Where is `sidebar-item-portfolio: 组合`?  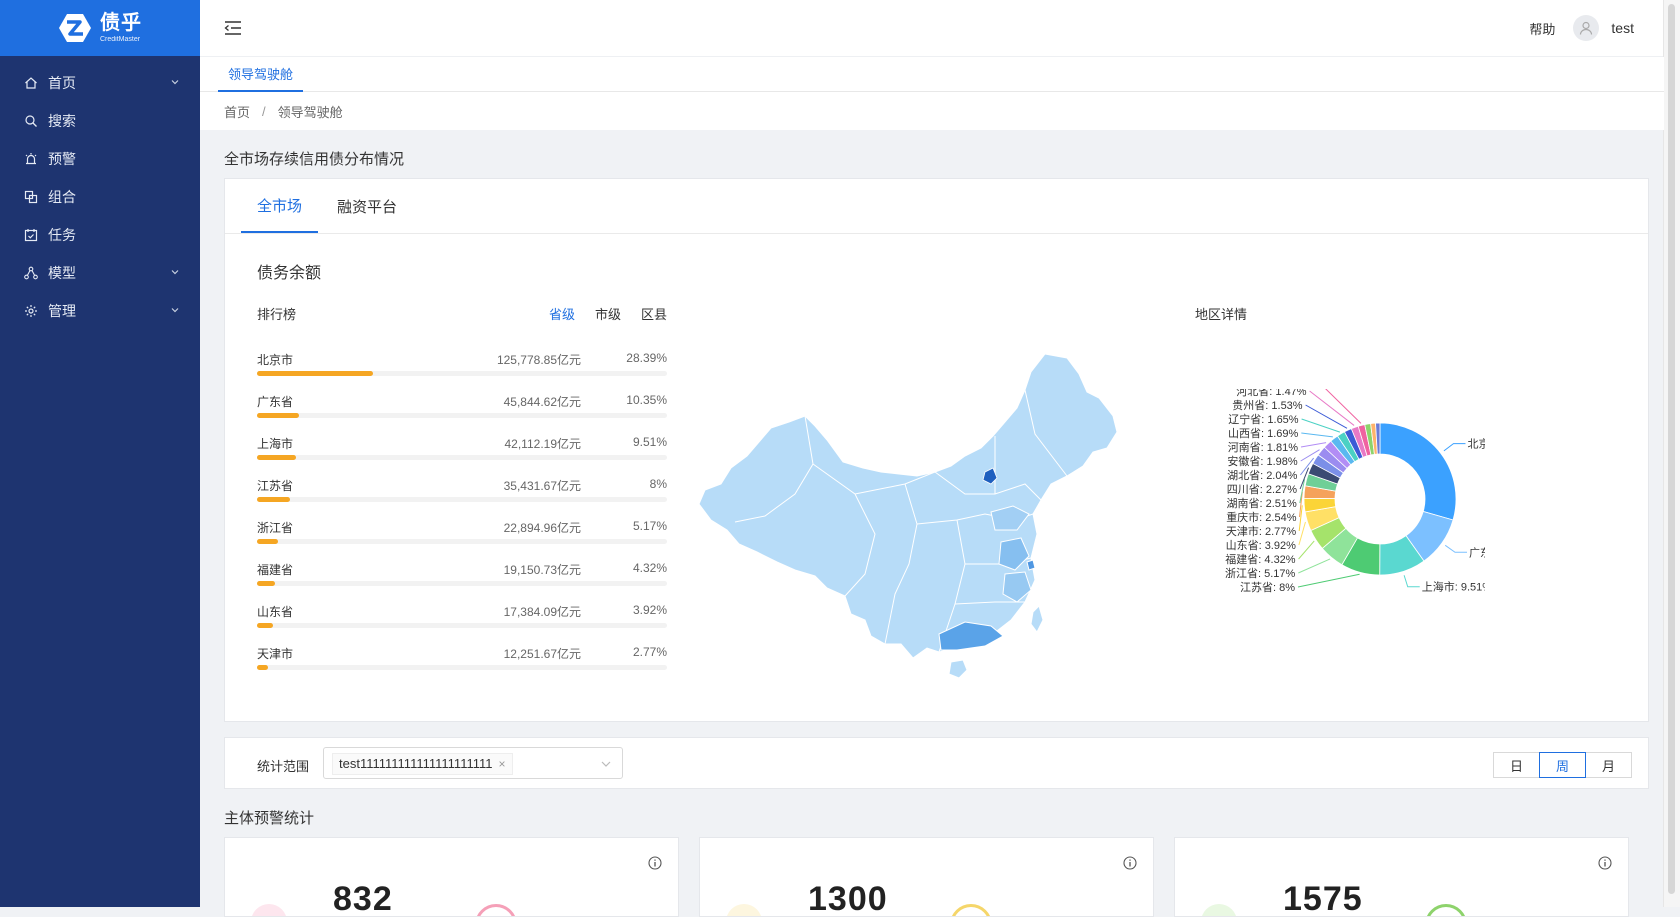 sidebar-item-portfolio: 组合 is located at coordinates (100, 197).